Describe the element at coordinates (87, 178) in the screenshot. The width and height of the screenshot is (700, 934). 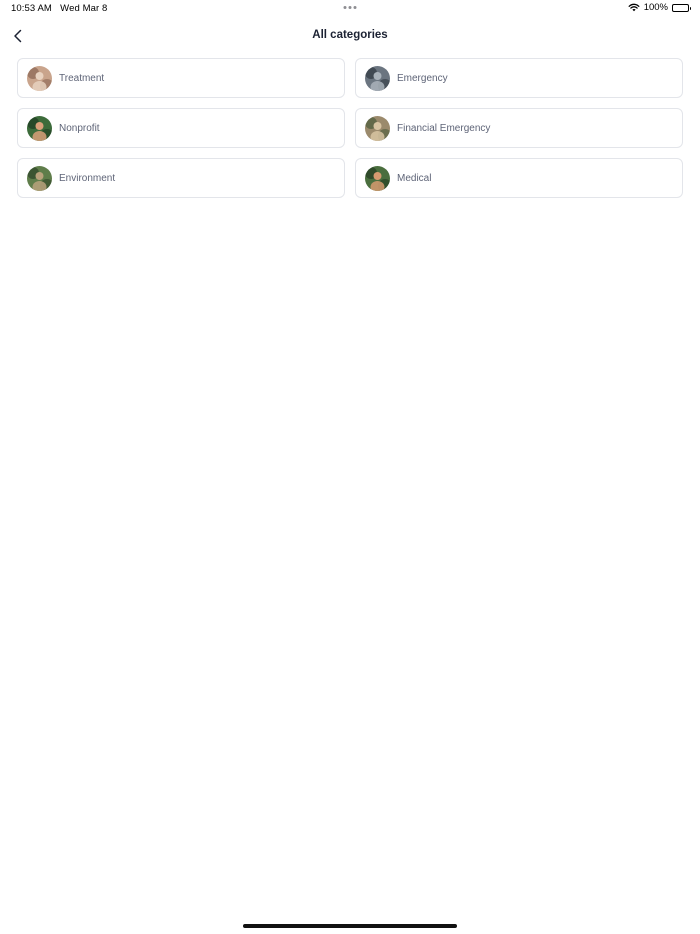
I see `category-label: Environment` at that location.